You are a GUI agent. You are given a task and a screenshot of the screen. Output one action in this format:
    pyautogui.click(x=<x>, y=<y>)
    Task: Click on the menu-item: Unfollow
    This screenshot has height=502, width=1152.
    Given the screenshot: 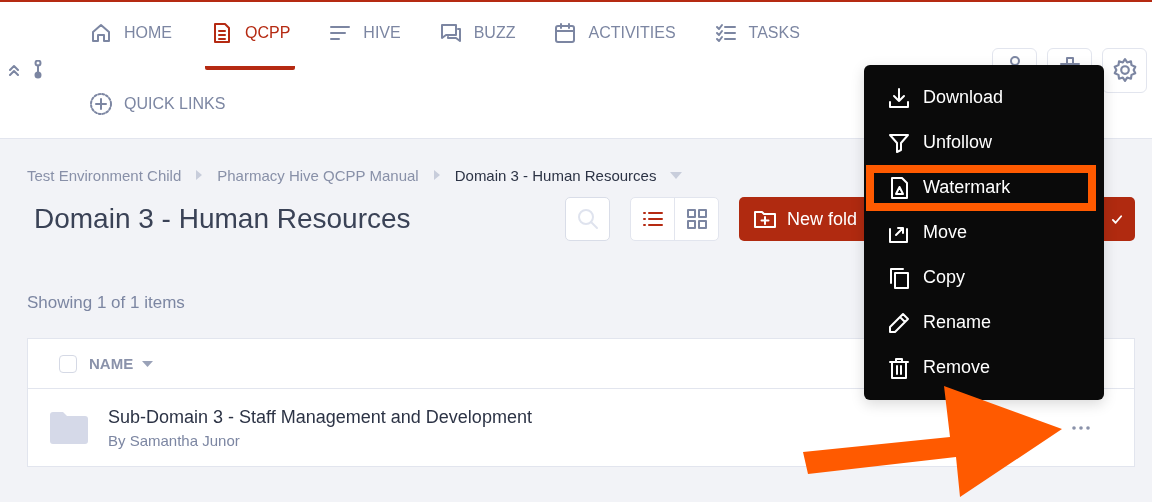 What is the action you would take?
    pyautogui.click(x=981, y=142)
    